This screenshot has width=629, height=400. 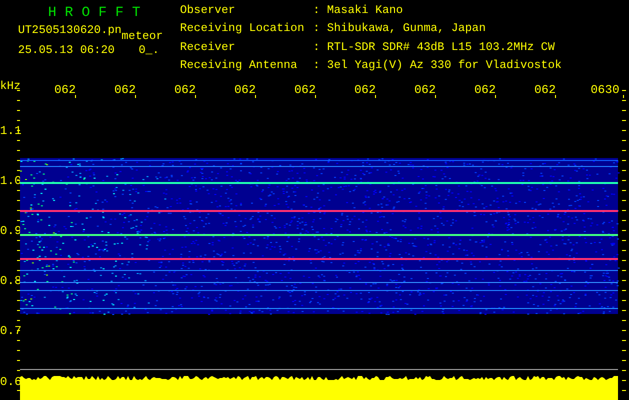 I want to click on info-label: Observer, so click(x=208, y=12).